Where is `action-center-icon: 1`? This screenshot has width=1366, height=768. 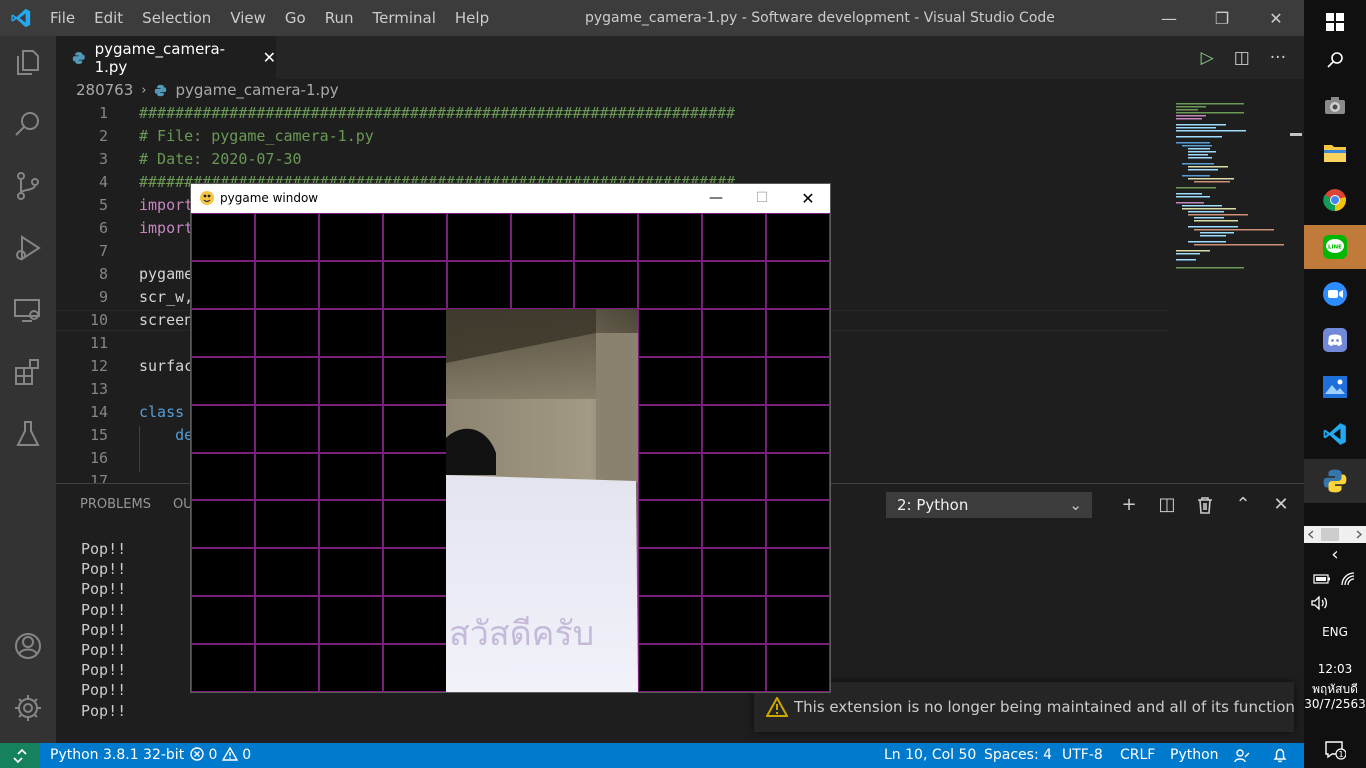 action-center-icon: 1 is located at coordinates (1335, 748).